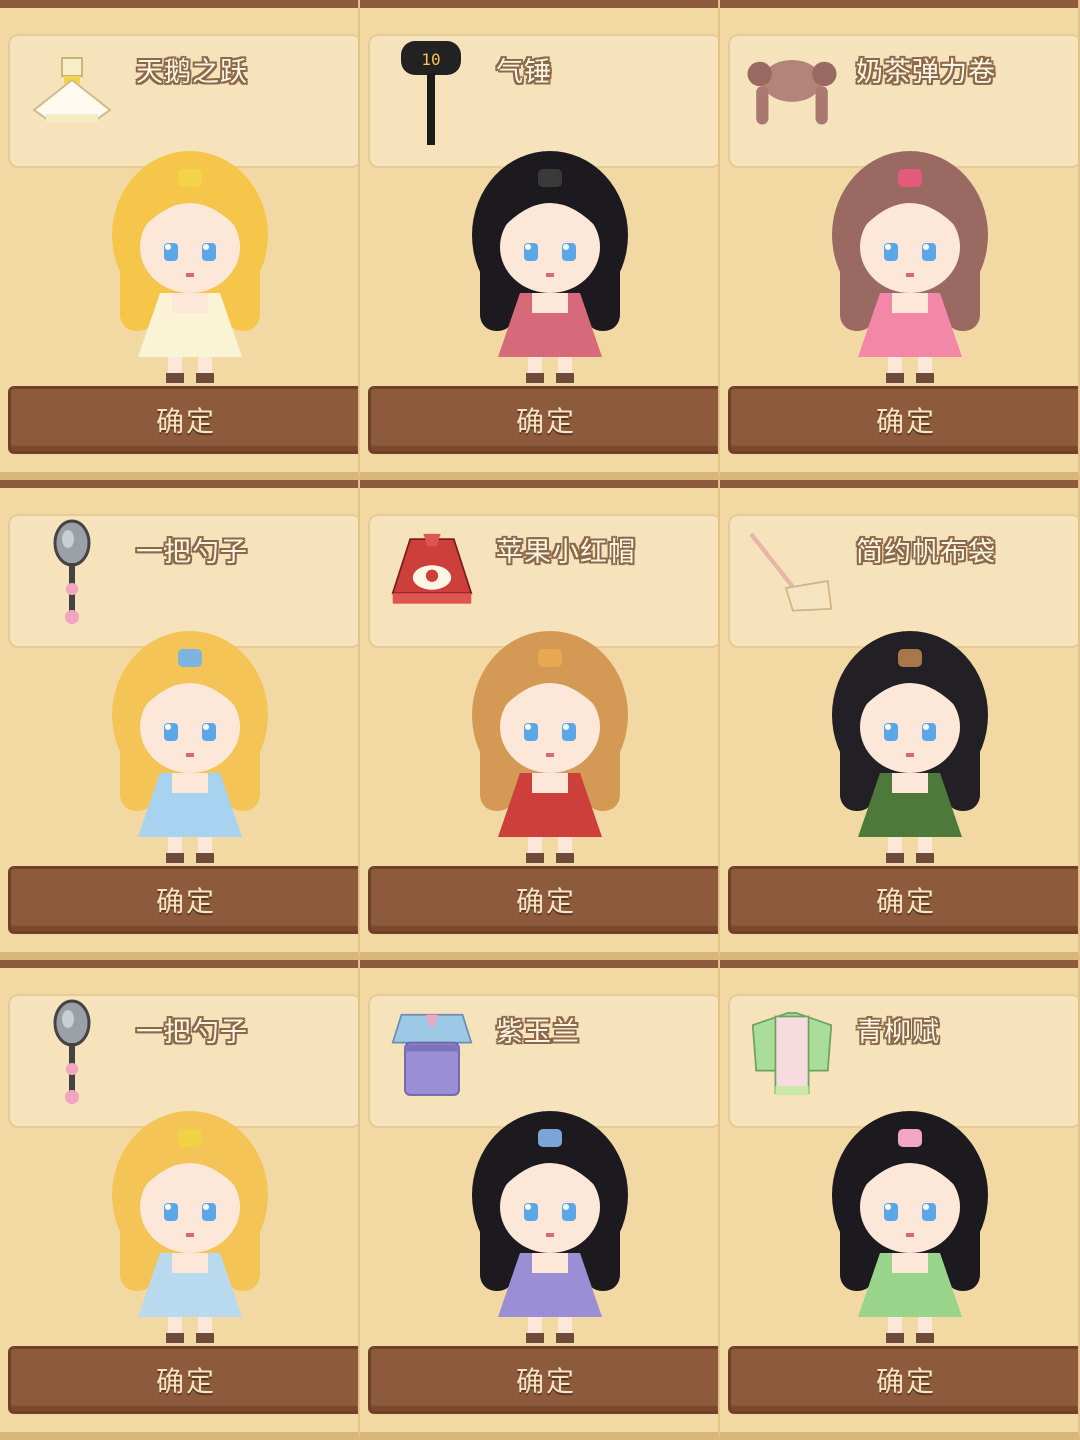 This screenshot has width=1080, height=1440. Describe the element at coordinates (538, 1032) in the screenshot. I see `item-name: 紫玉兰` at that location.